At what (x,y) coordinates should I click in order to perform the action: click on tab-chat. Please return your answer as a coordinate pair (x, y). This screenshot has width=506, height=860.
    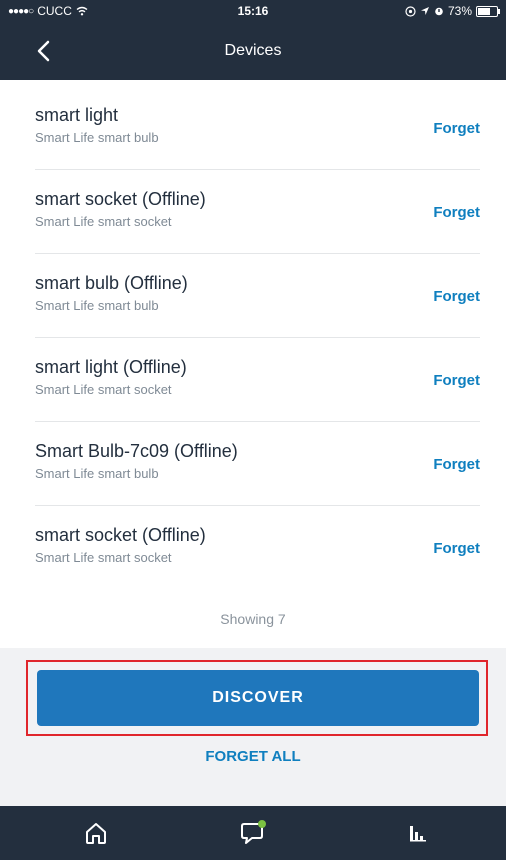
    Looking at the image, I should click on (253, 833).